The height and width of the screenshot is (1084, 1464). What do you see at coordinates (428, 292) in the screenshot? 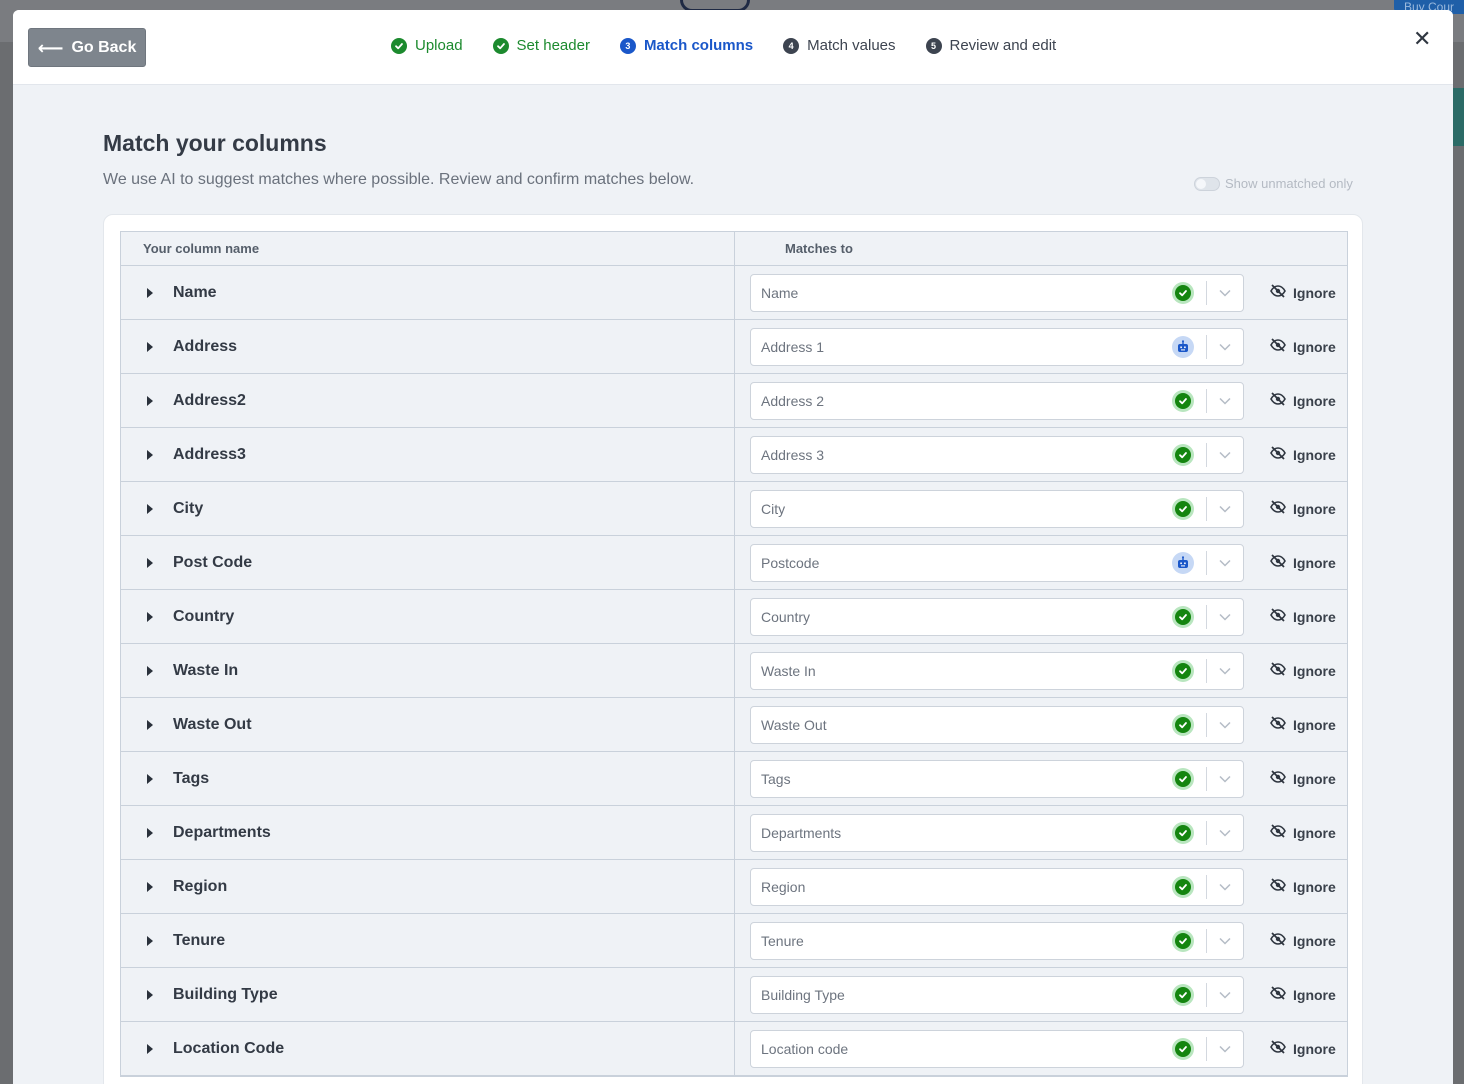
I see `column-name-cell: Name` at bounding box center [428, 292].